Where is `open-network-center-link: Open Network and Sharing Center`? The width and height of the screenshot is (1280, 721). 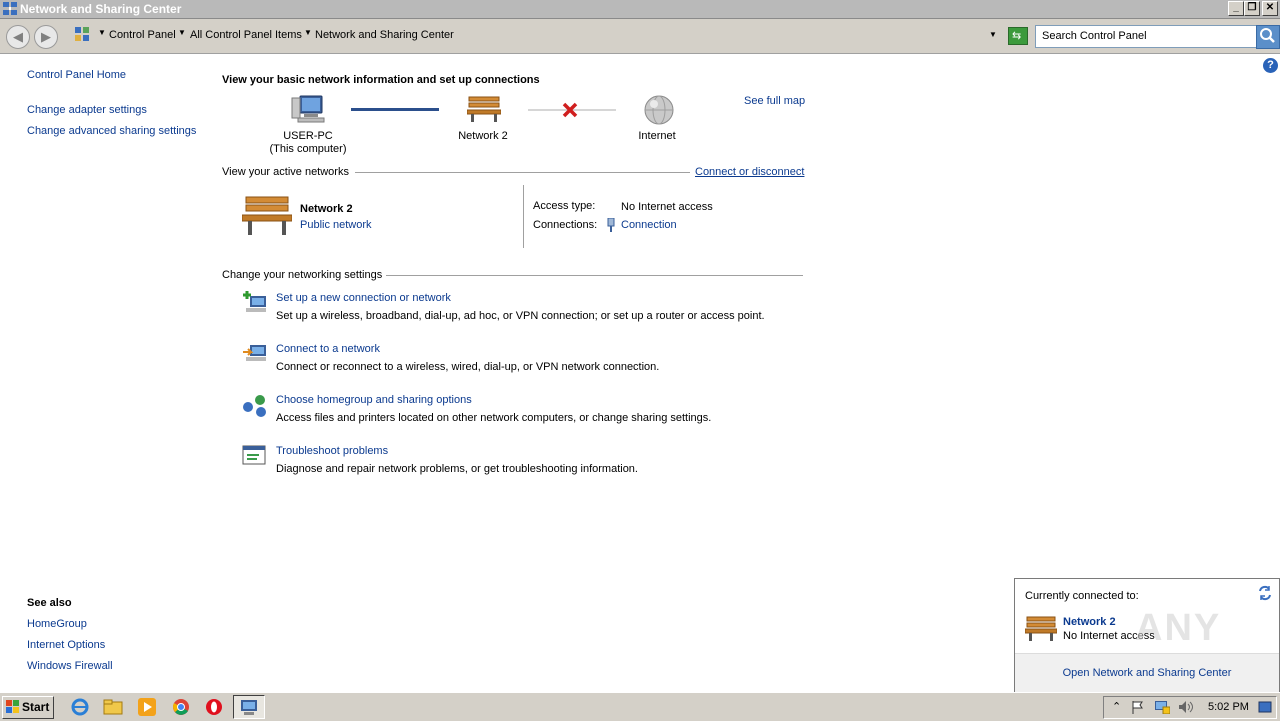 open-network-center-link: Open Network and Sharing Center is located at coordinates (1147, 673).